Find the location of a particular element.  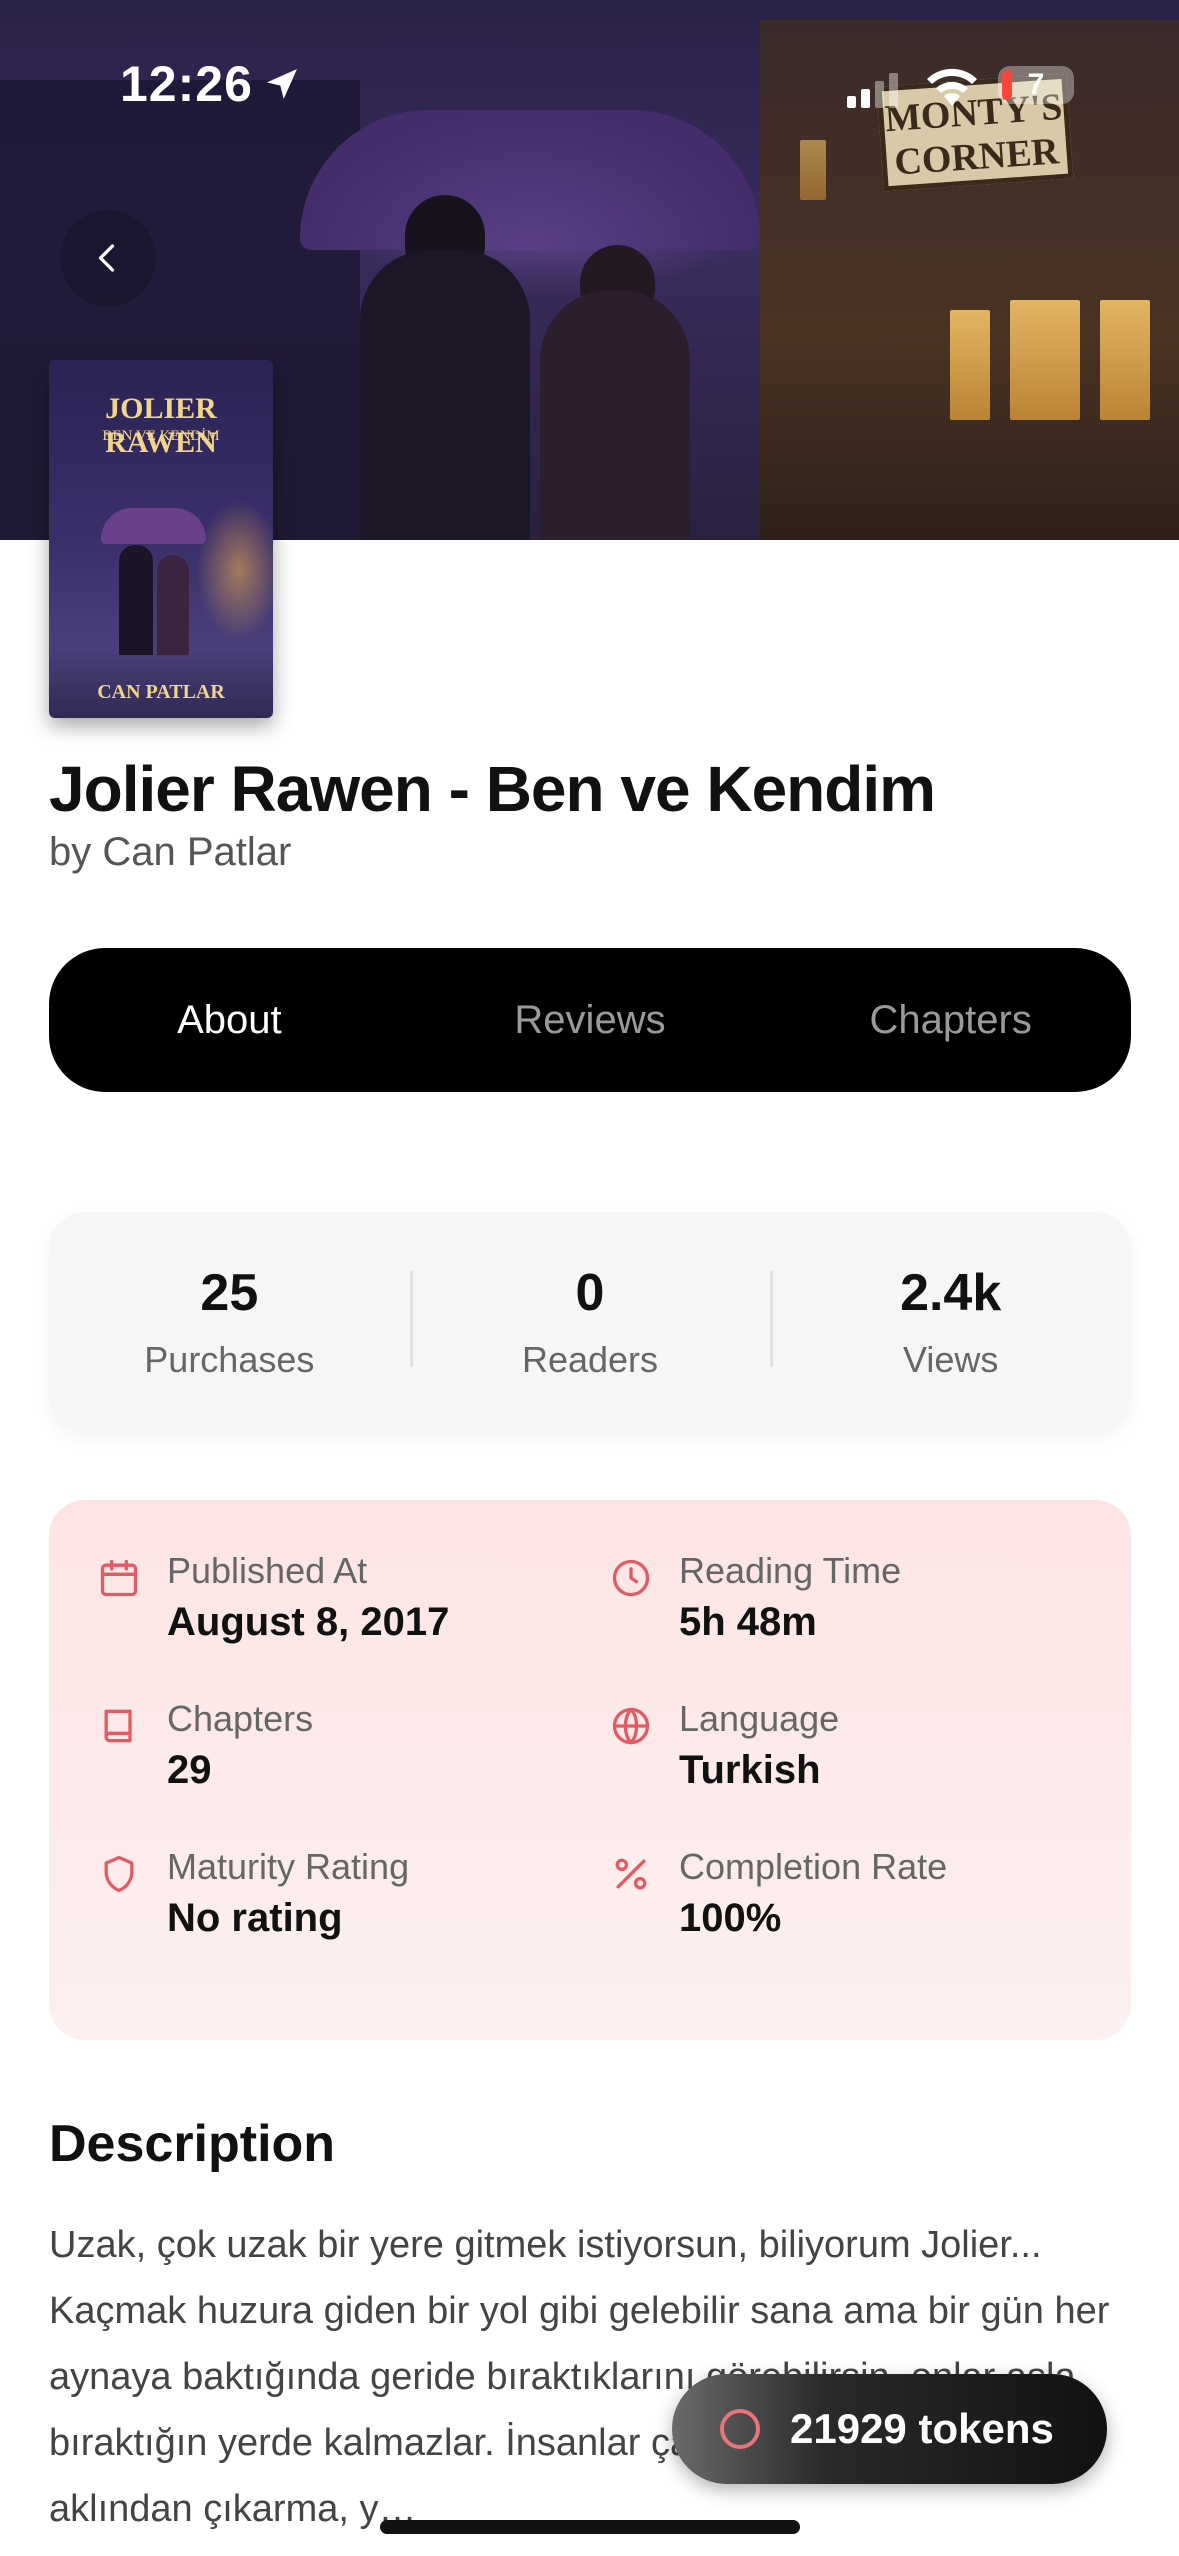

battery-indicator: 7 is located at coordinates (1036, 85).